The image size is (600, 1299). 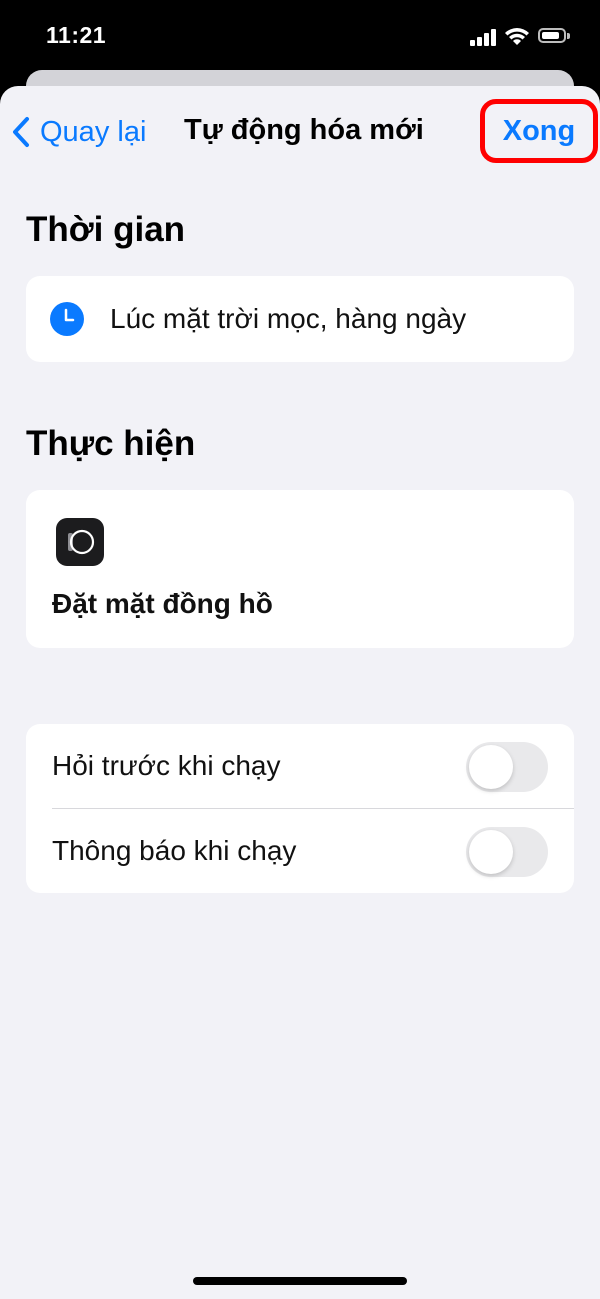 What do you see at coordinates (76, 35) in the screenshot?
I see `status-time: 11:21` at bounding box center [76, 35].